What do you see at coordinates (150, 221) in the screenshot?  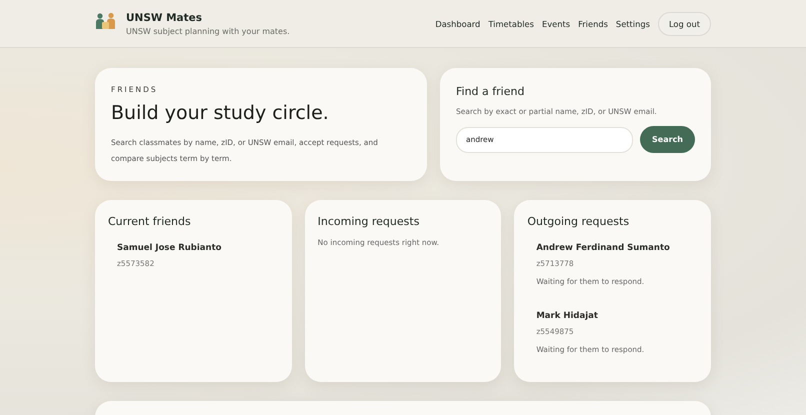 I see `card-title: Current friends` at bounding box center [150, 221].